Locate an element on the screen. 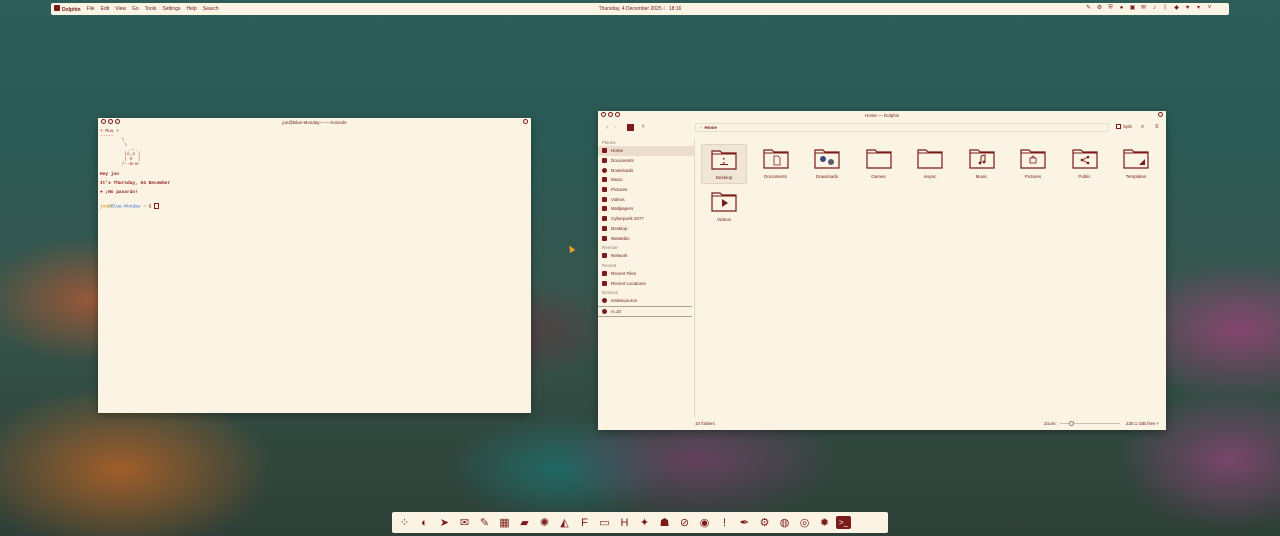  zoom-slider is located at coordinates (1089, 423).